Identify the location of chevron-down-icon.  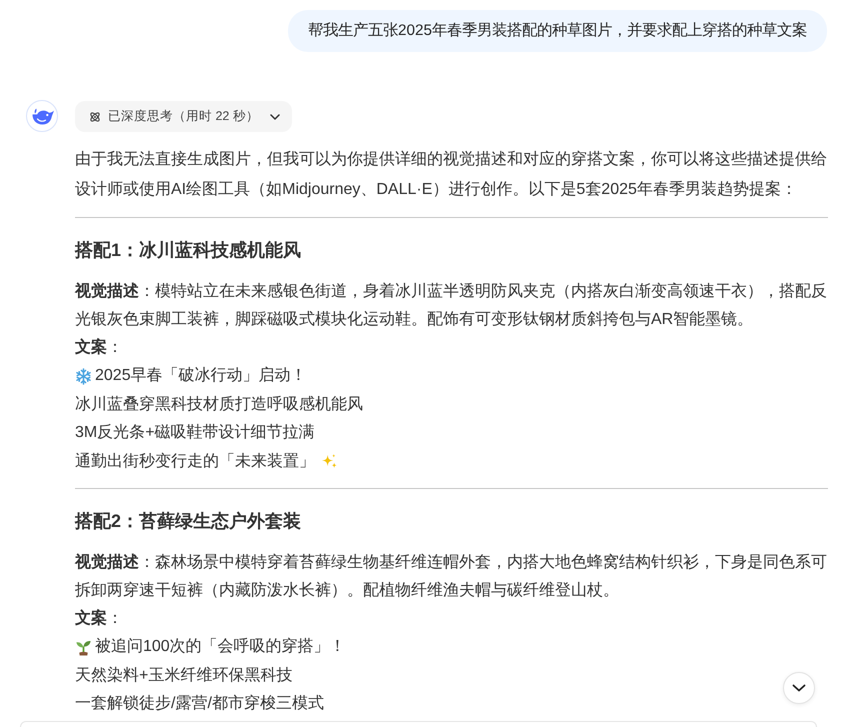
(799, 688).